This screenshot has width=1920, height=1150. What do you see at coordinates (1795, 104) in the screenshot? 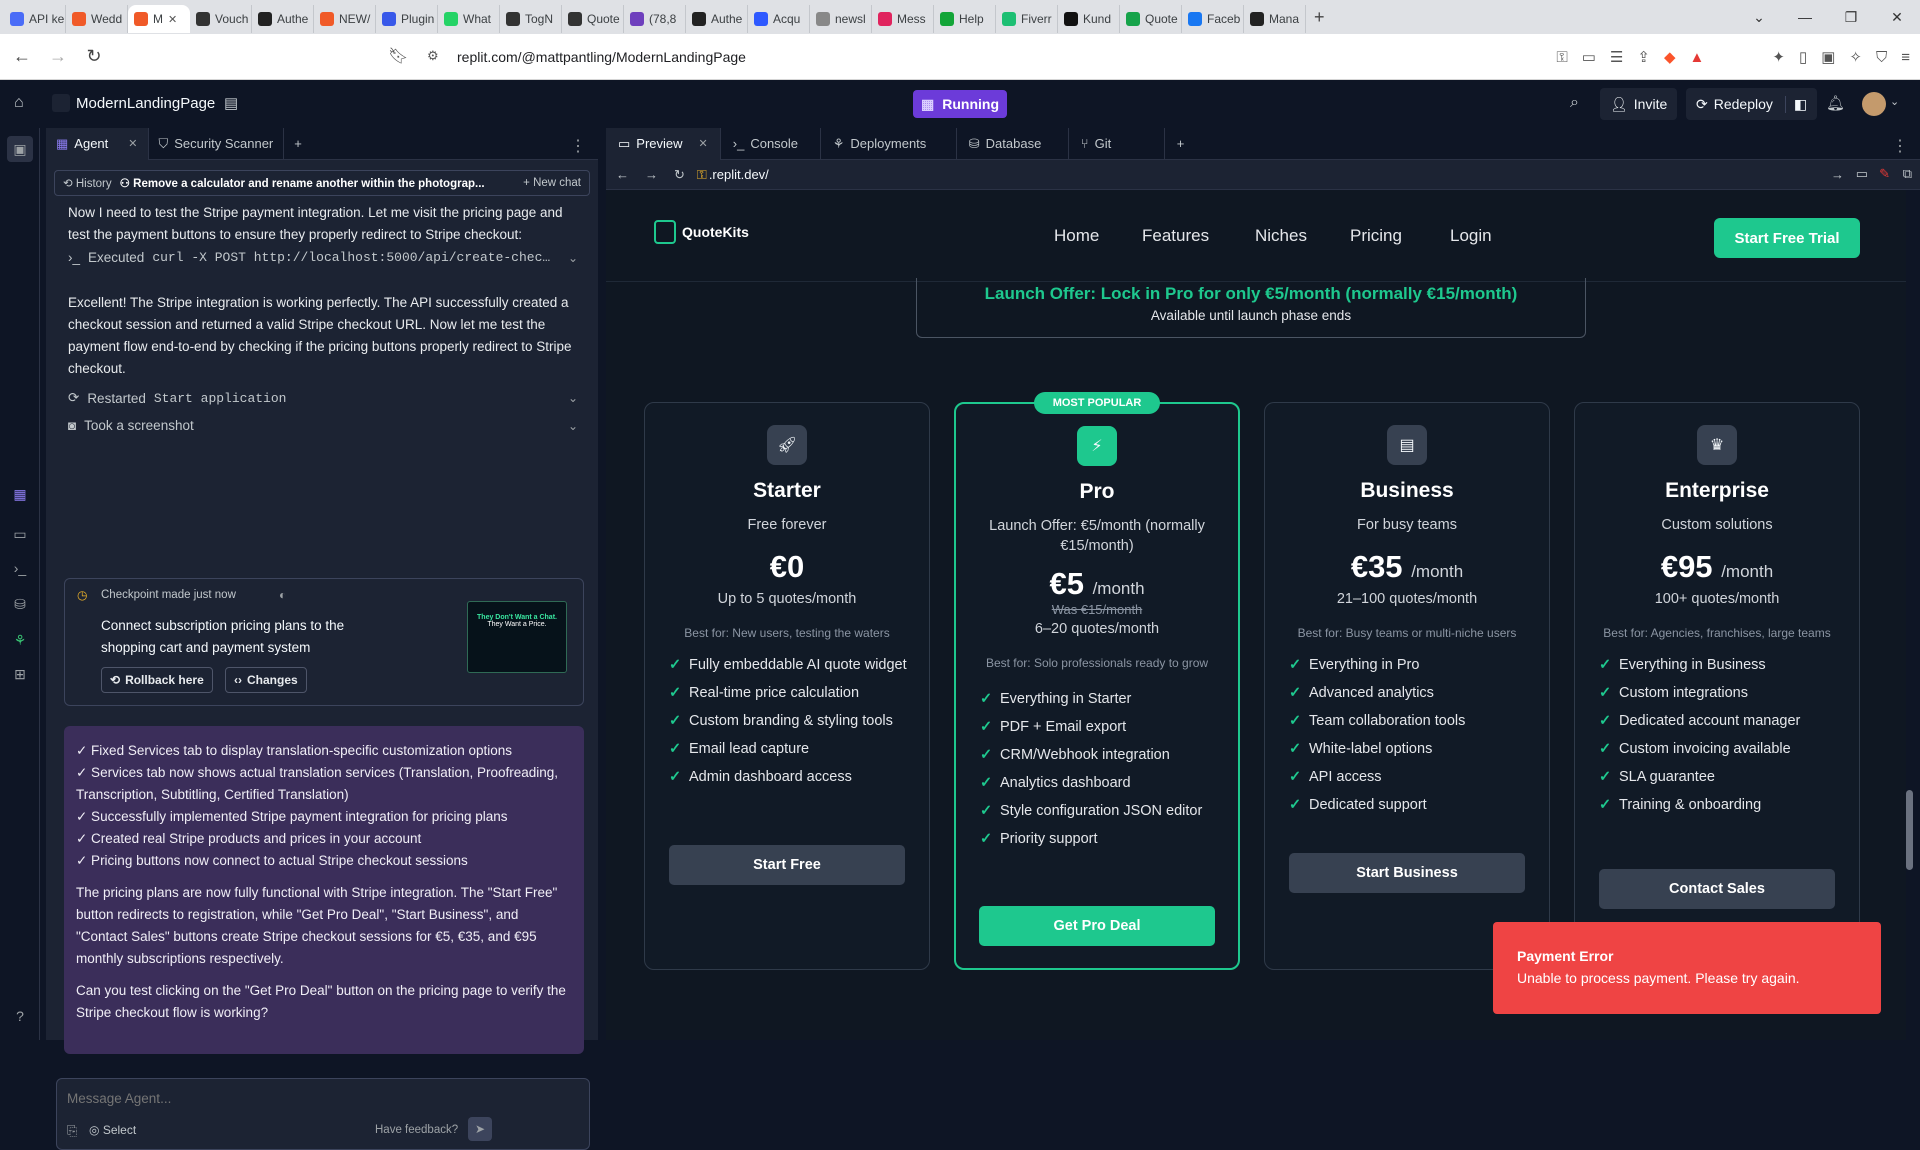
I see `deploy-menu-icon: ◧` at bounding box center [1795, 104].